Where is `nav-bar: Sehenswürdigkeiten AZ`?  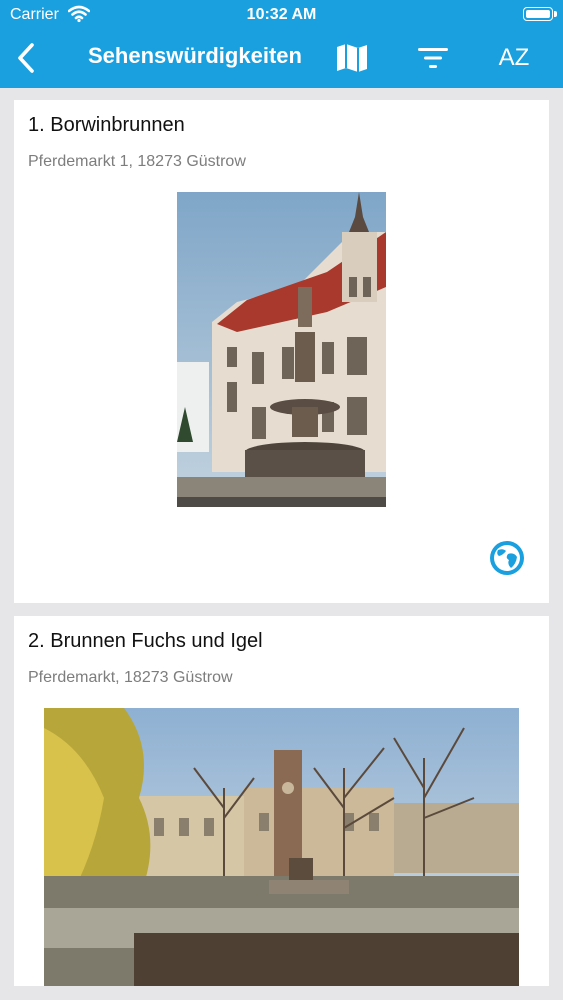
nav-bar: Sehenswürdigkeiten AZ is located at coordinates (281, 59).